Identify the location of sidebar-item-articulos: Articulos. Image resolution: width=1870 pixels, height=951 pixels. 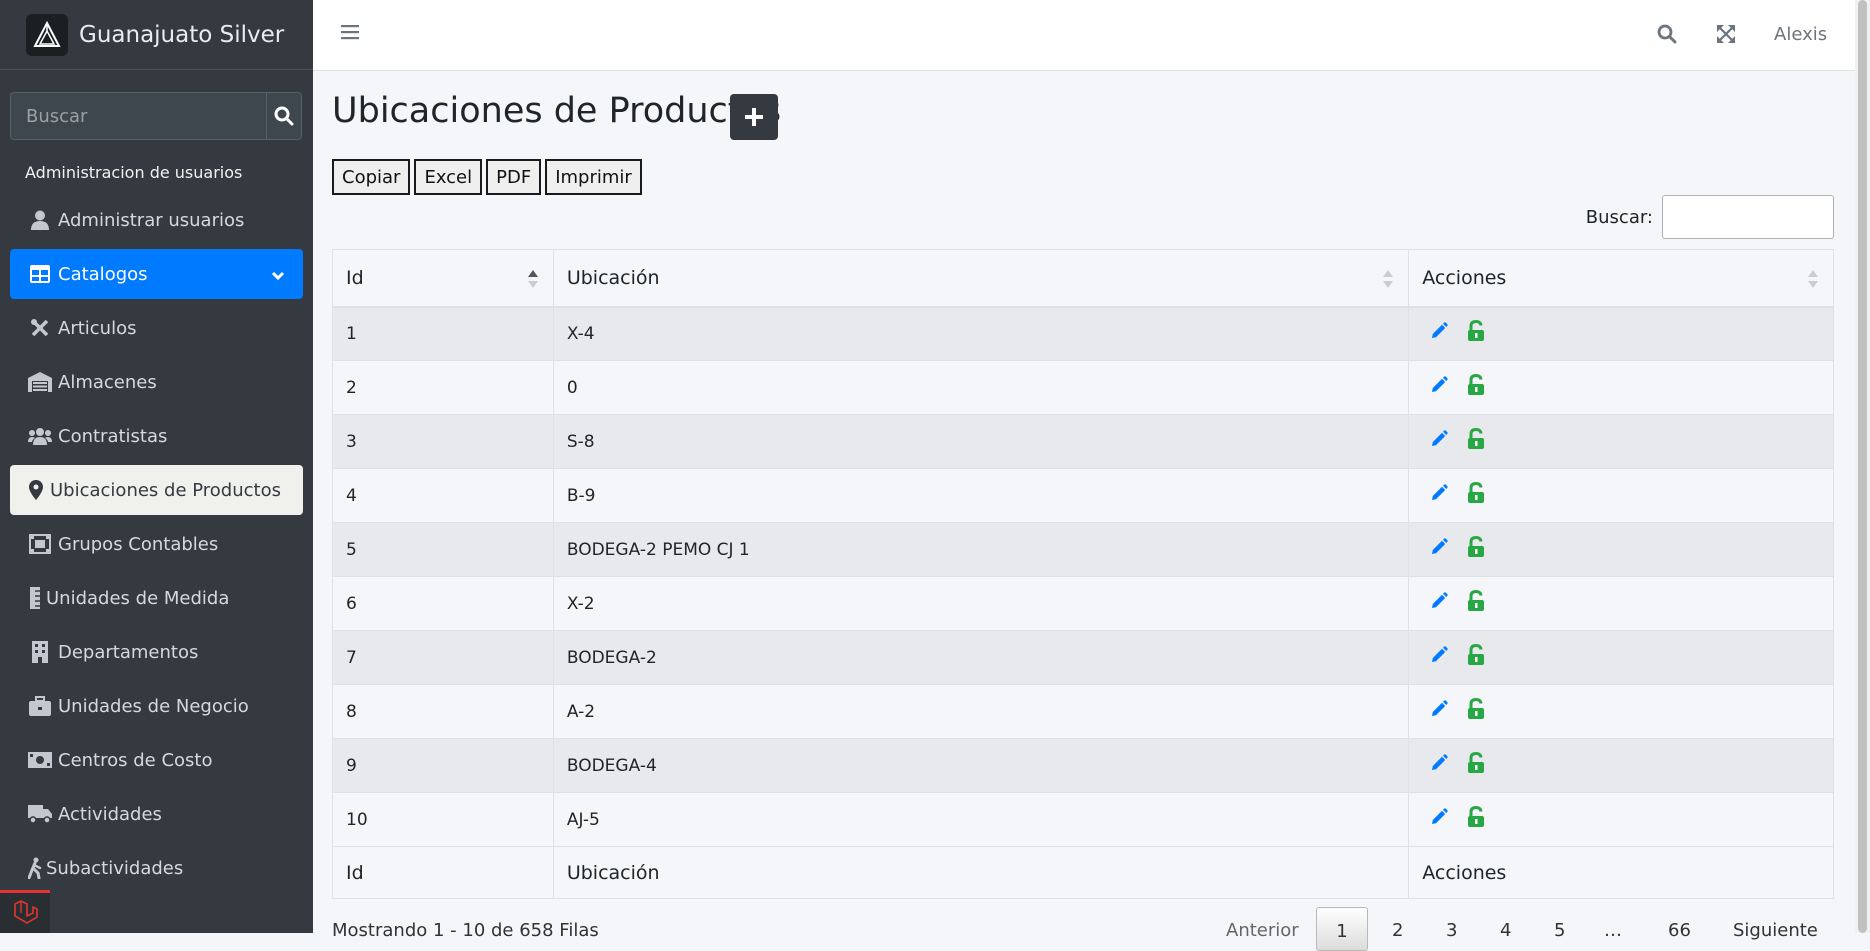
(156, 328).